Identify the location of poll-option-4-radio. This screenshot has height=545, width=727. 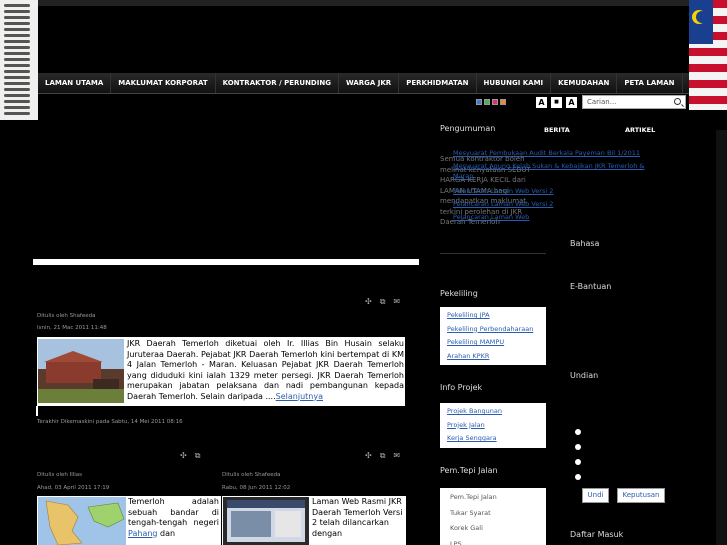
(578, 477).